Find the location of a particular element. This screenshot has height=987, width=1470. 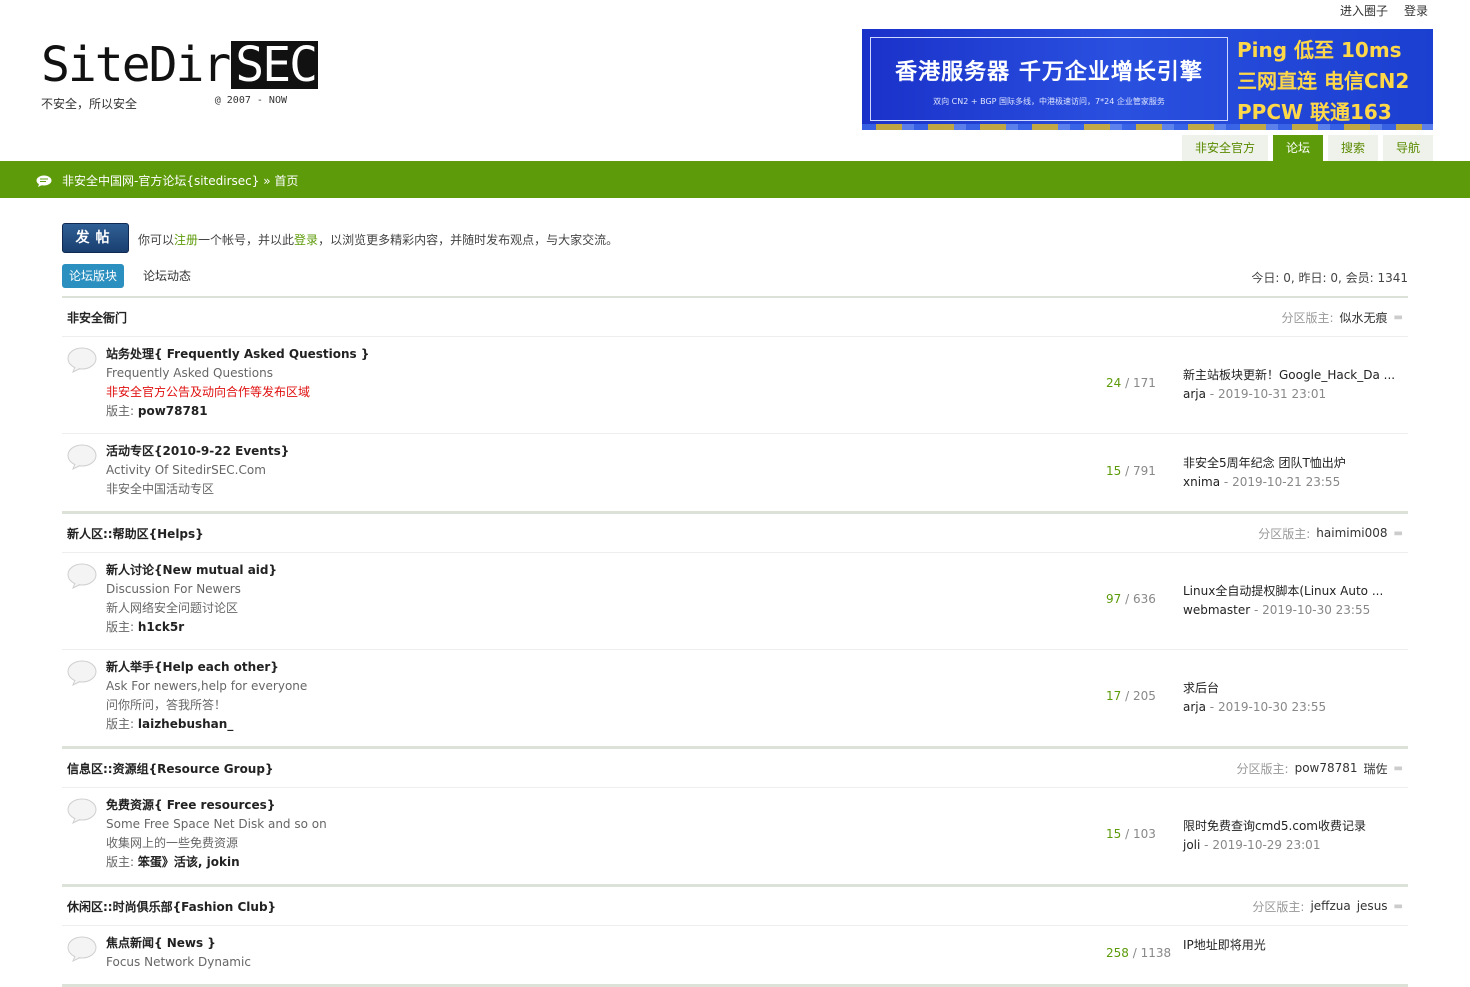

nav-search: 搜索 is located at coordinates (1352, 148).